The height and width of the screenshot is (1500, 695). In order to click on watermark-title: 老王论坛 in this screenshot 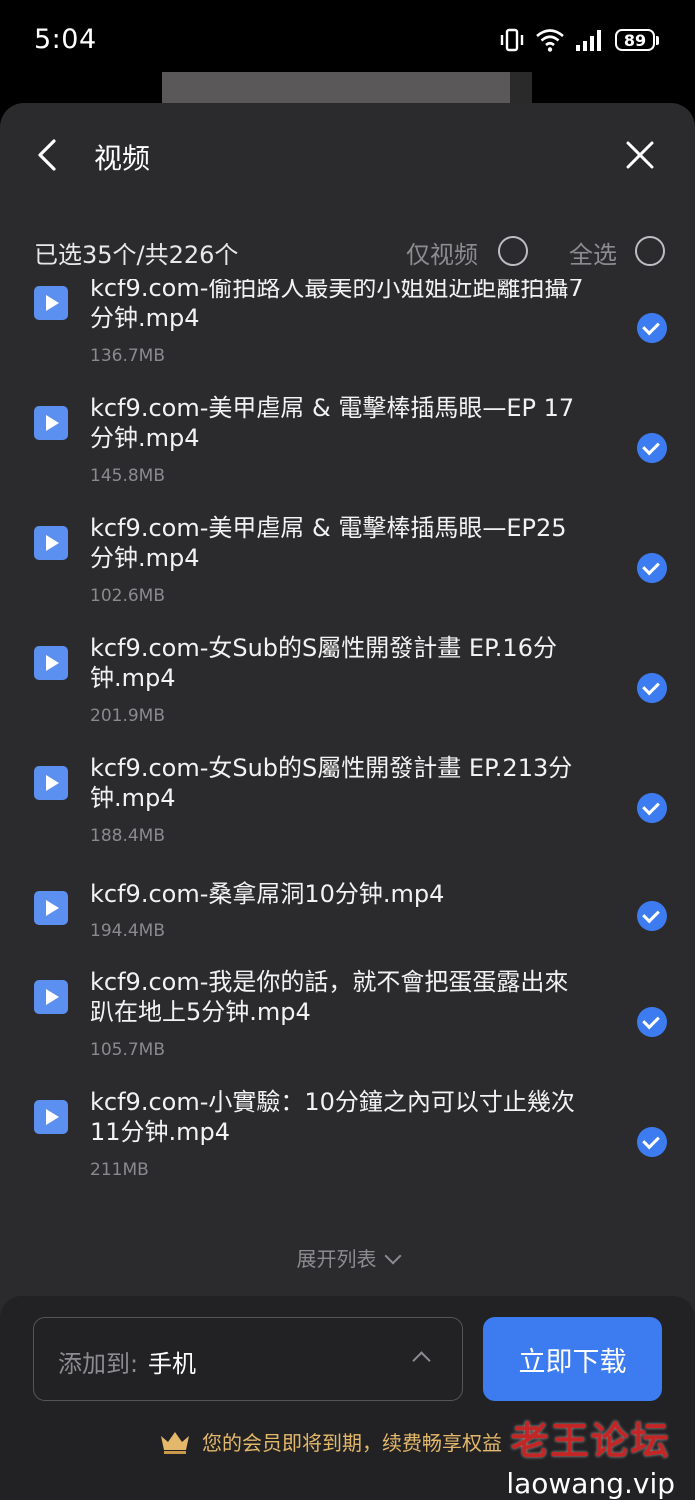, I will do `click(590, 1441)`.